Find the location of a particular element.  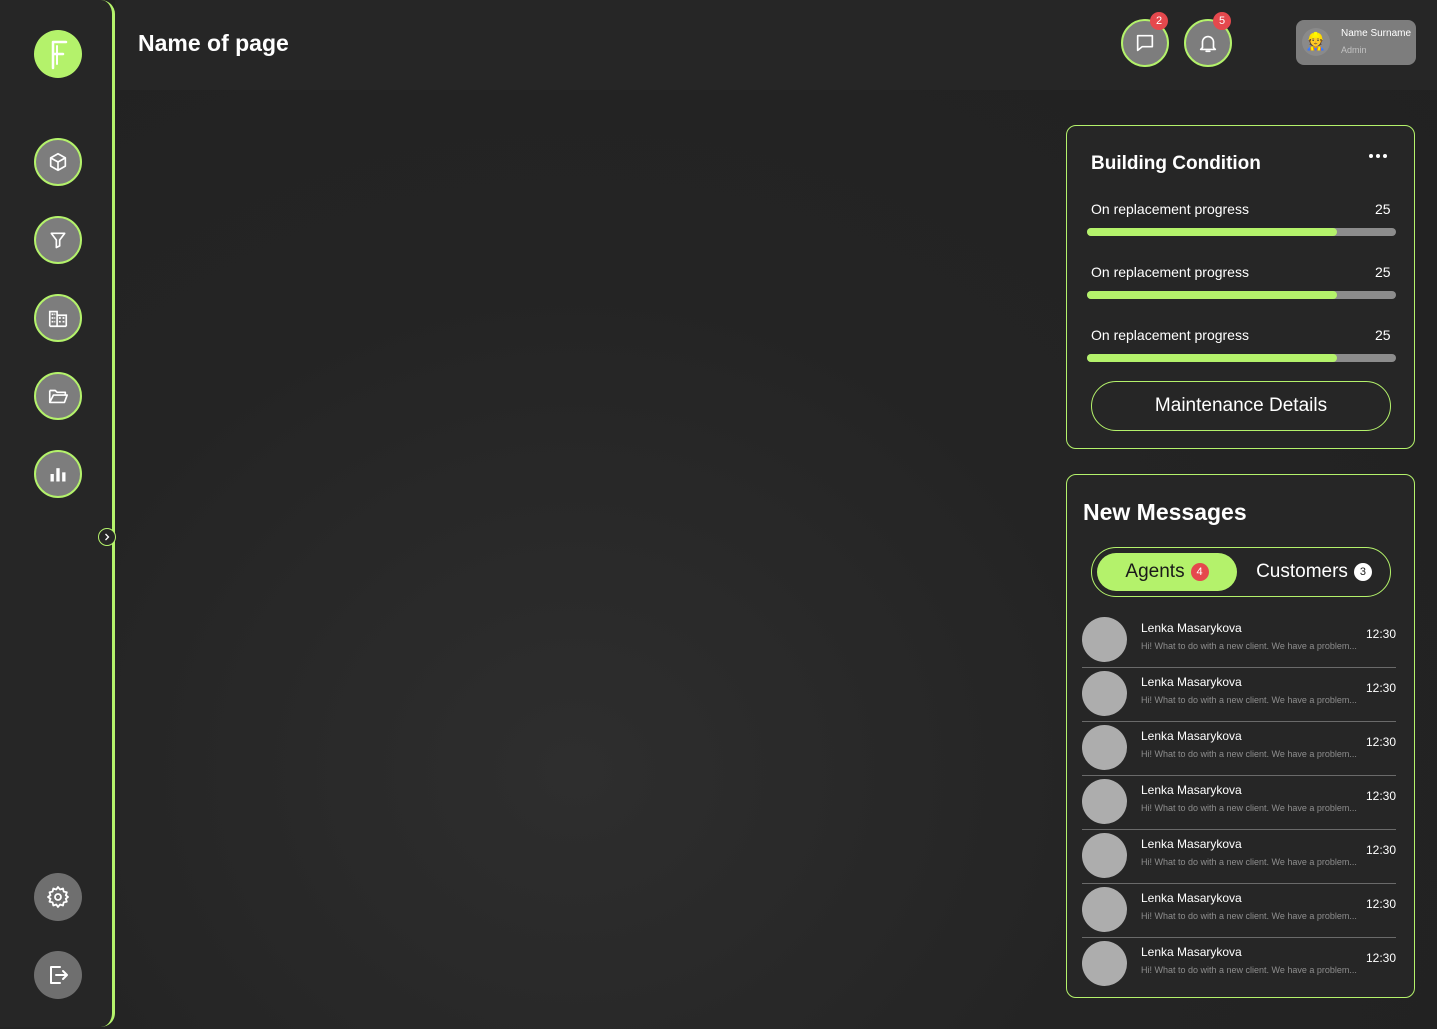

tab-label: Customers is located at coordinates (1302, 571).